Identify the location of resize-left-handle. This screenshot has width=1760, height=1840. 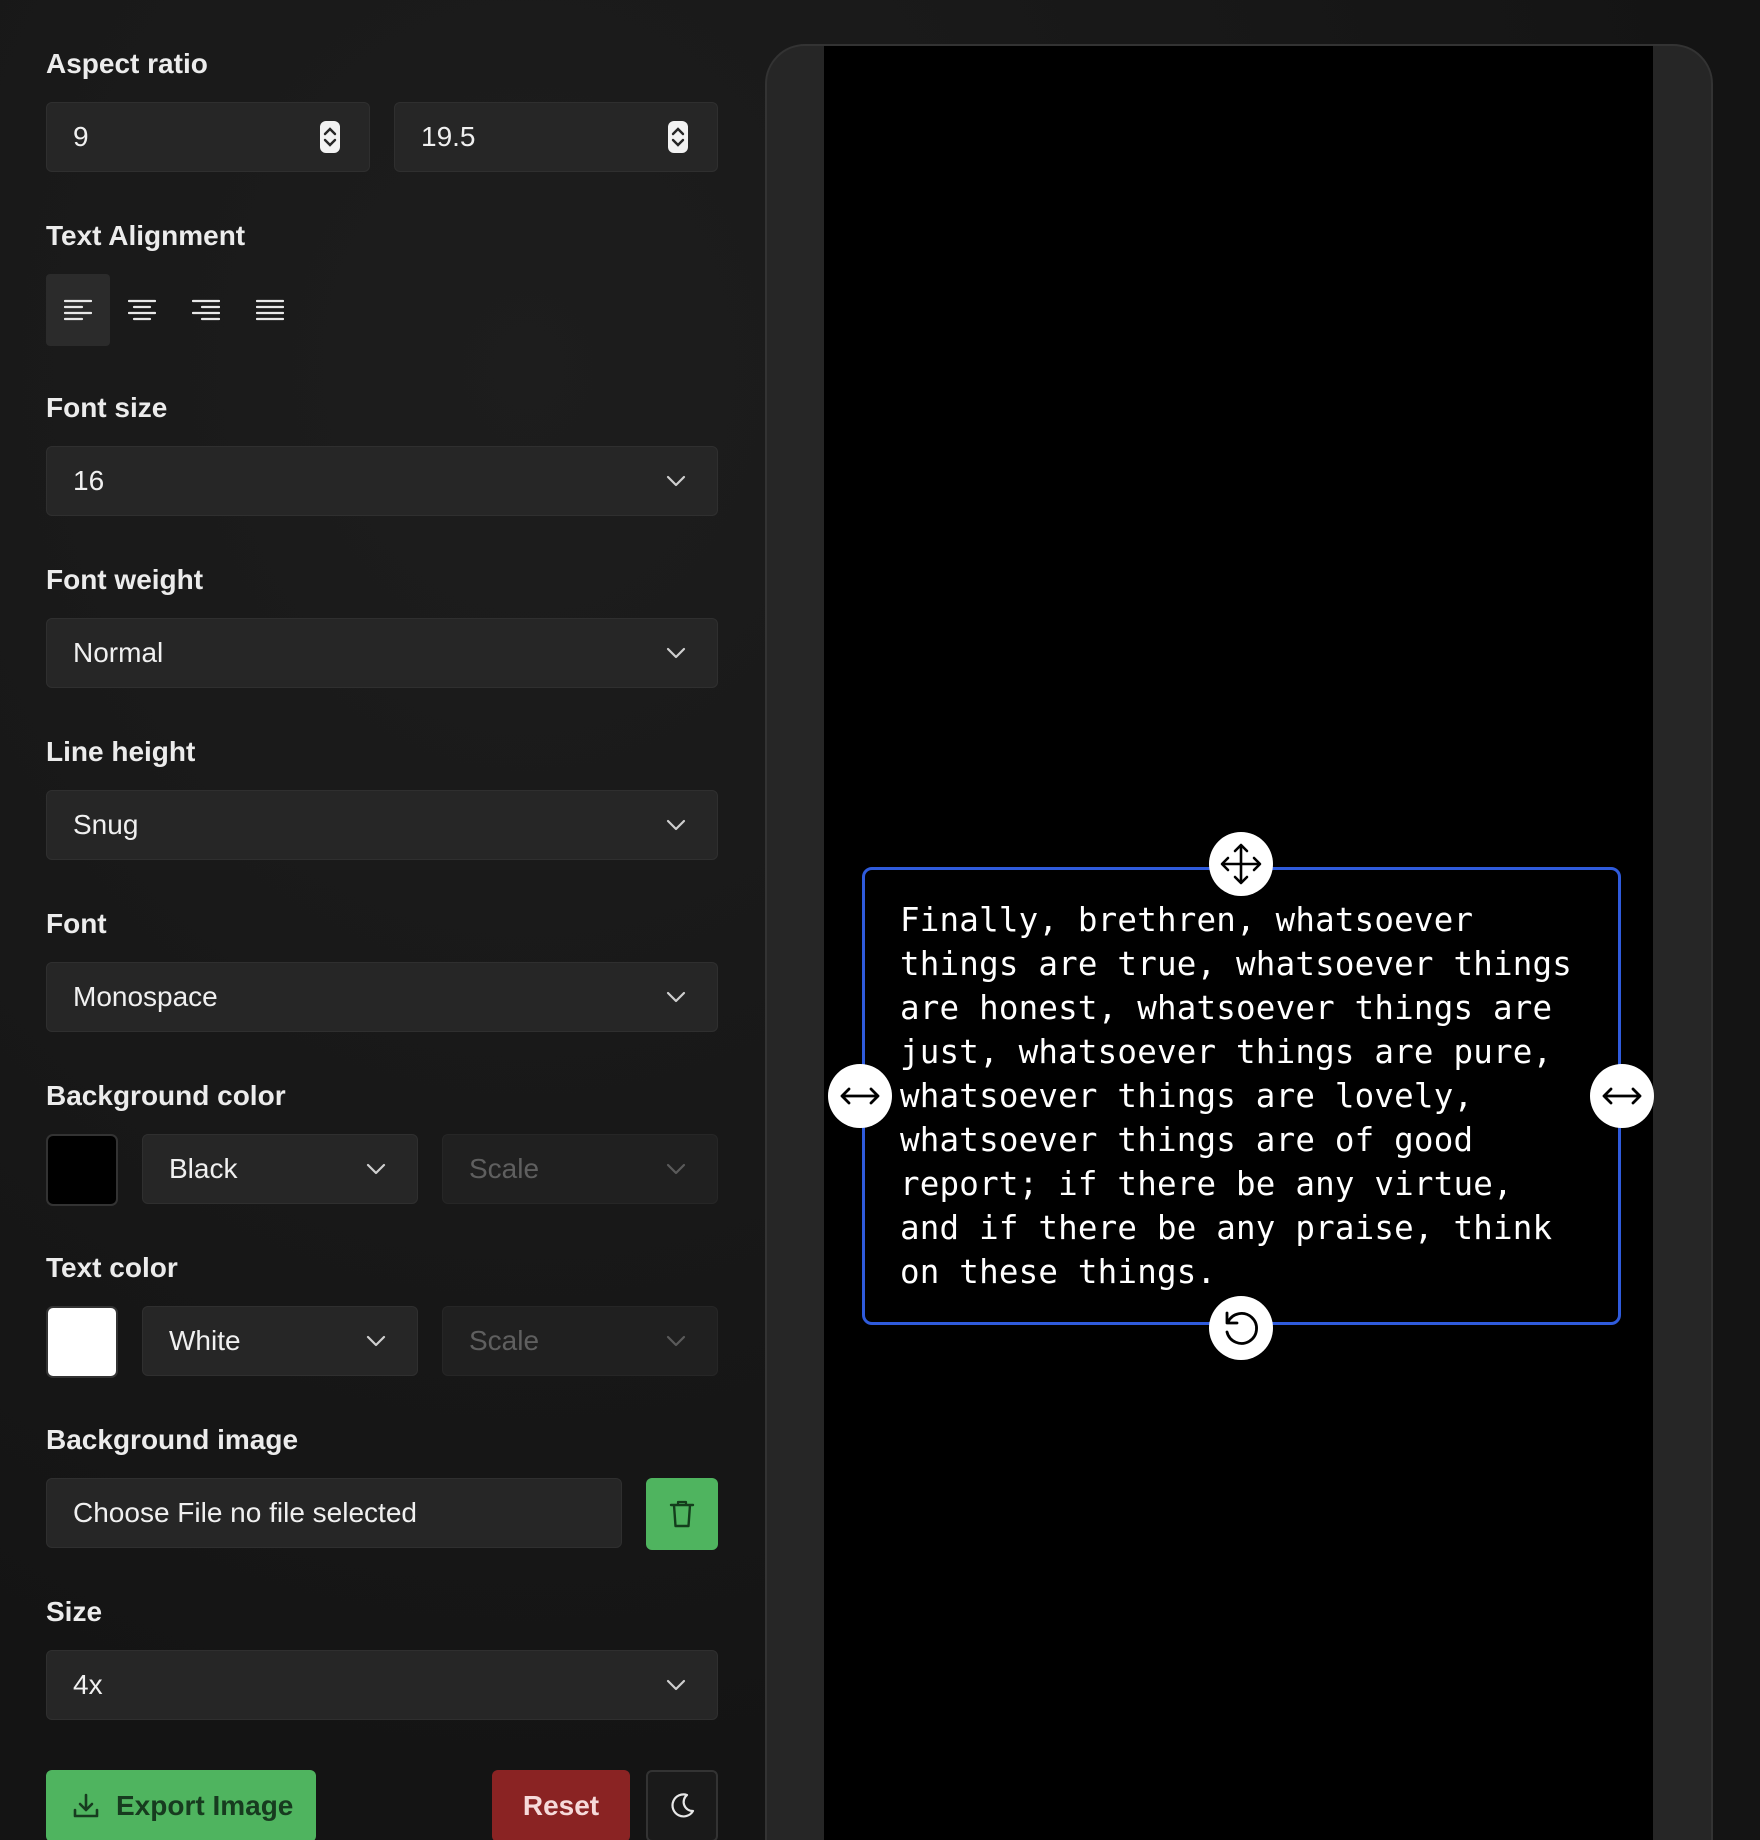
(860, 1096).